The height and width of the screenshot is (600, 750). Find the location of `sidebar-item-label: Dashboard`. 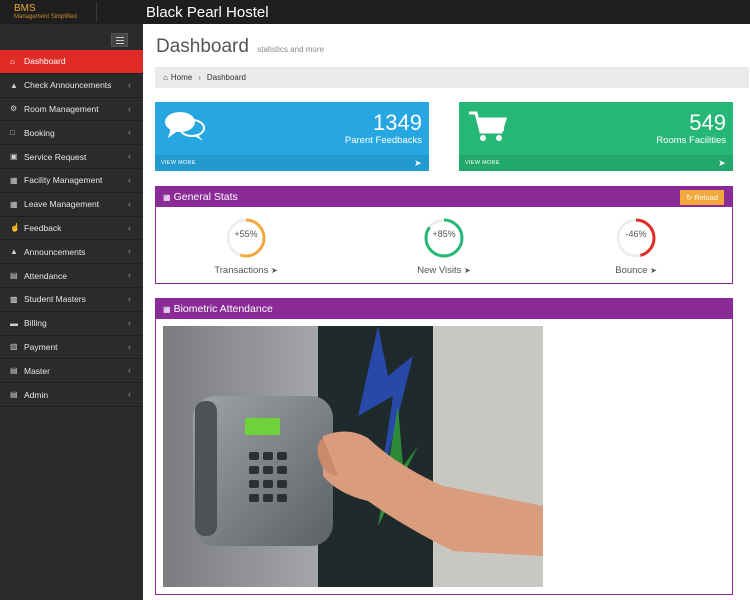

sidebar-item-label: Dashboard is located at coordinates (45, 61).